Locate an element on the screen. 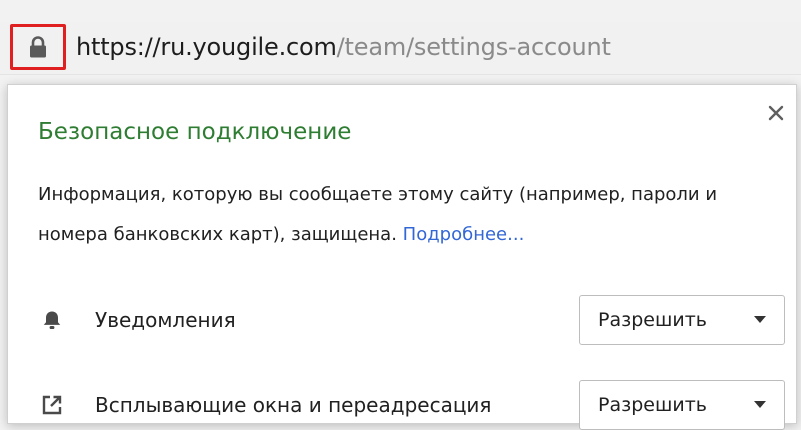 The width and height of the screenshot is (801, 430). site-info-button is located at coordinates (38, 47).